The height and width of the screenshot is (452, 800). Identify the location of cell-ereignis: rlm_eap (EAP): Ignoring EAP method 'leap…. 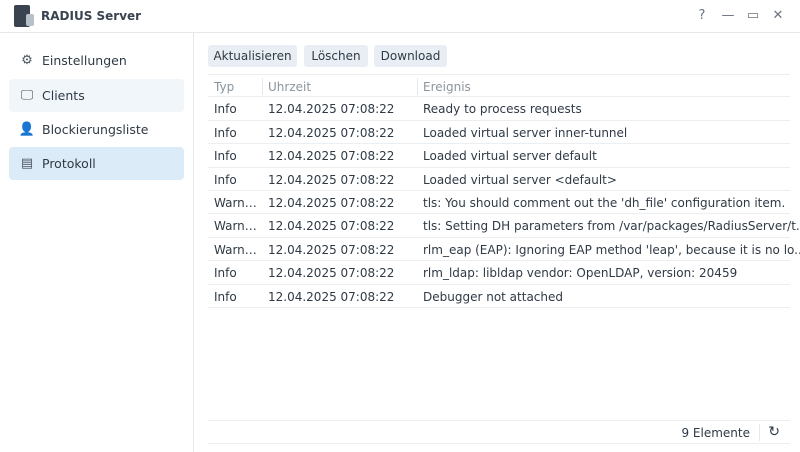
(611, 249).